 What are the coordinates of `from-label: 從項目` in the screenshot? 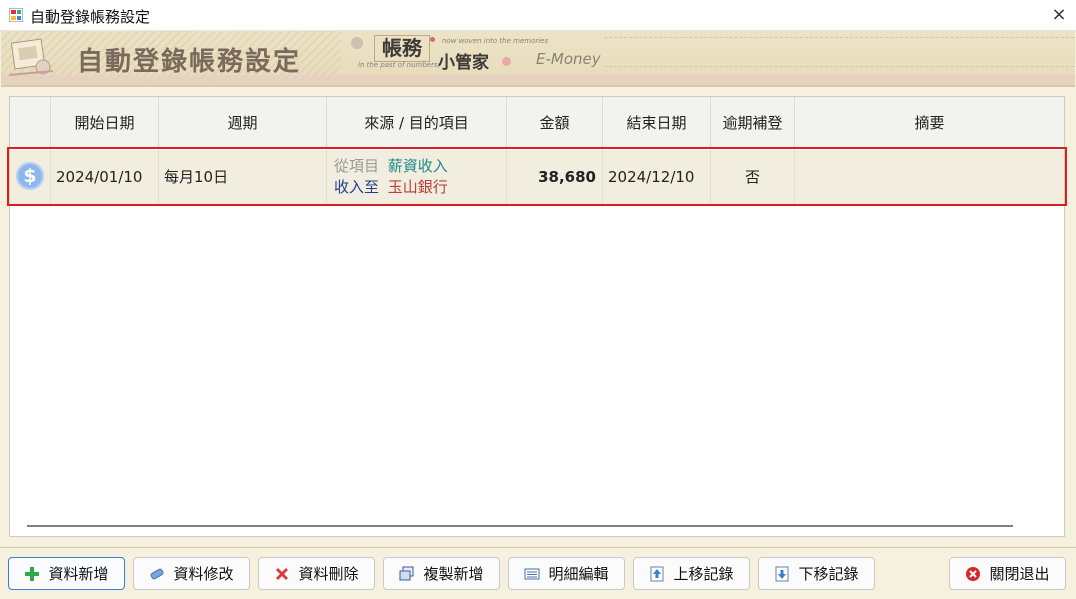 It's located at (357, 166).